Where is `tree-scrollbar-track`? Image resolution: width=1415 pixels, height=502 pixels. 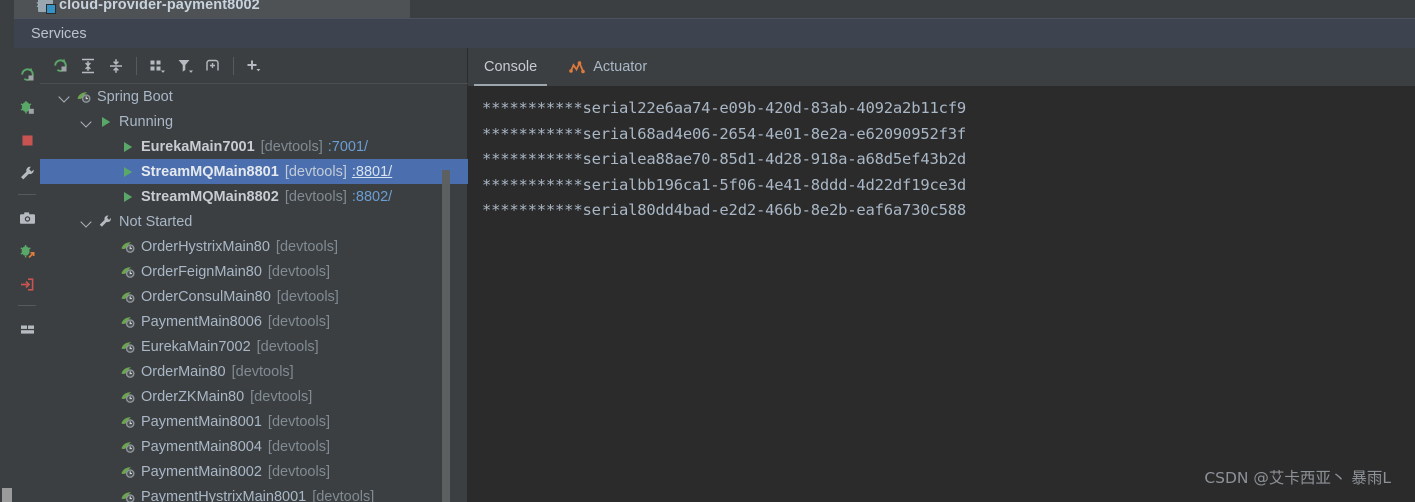
tree-scrollbar-track is located at coordinates (450, 293).